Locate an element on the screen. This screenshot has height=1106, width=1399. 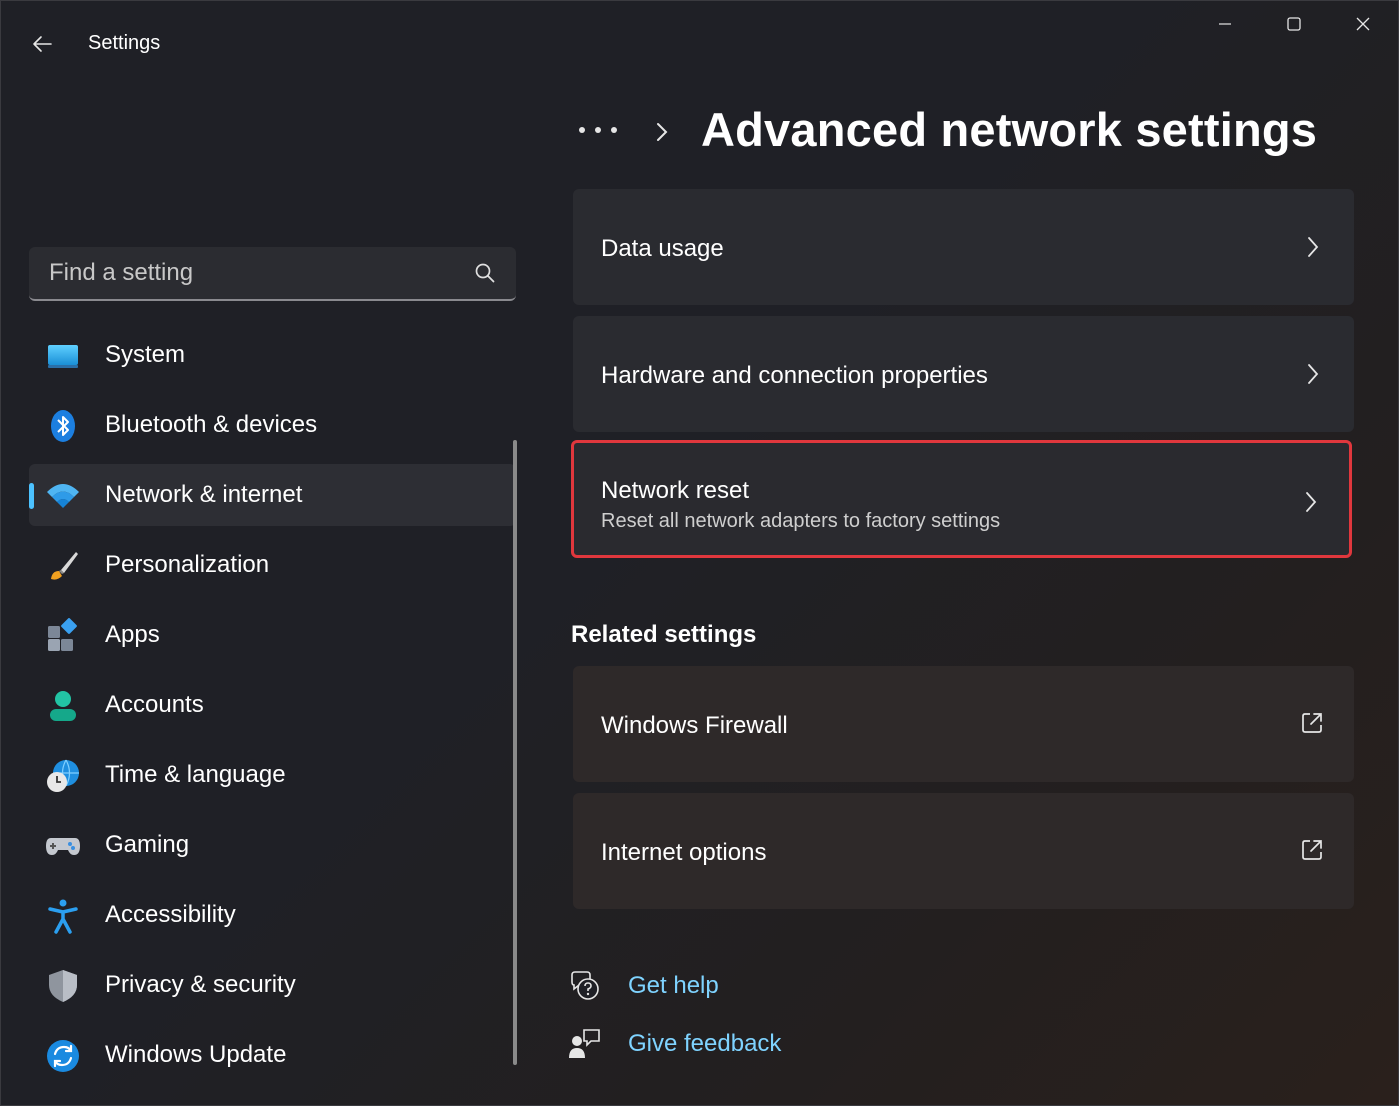
sidebar-item-label: Gaming is located at coordinates (147, 844).